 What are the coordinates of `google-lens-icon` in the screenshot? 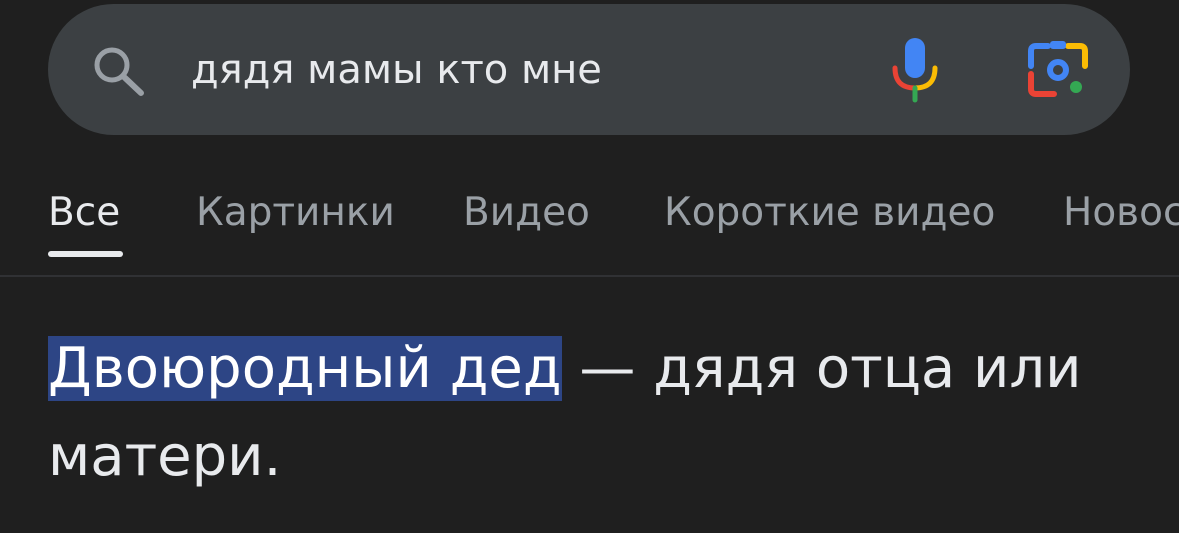 It's located at (1058, 70).